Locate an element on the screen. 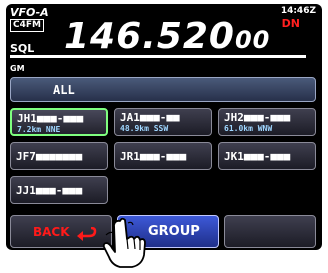  station-button: JK1■■■-■■■ is located at coordinates (267, 156).